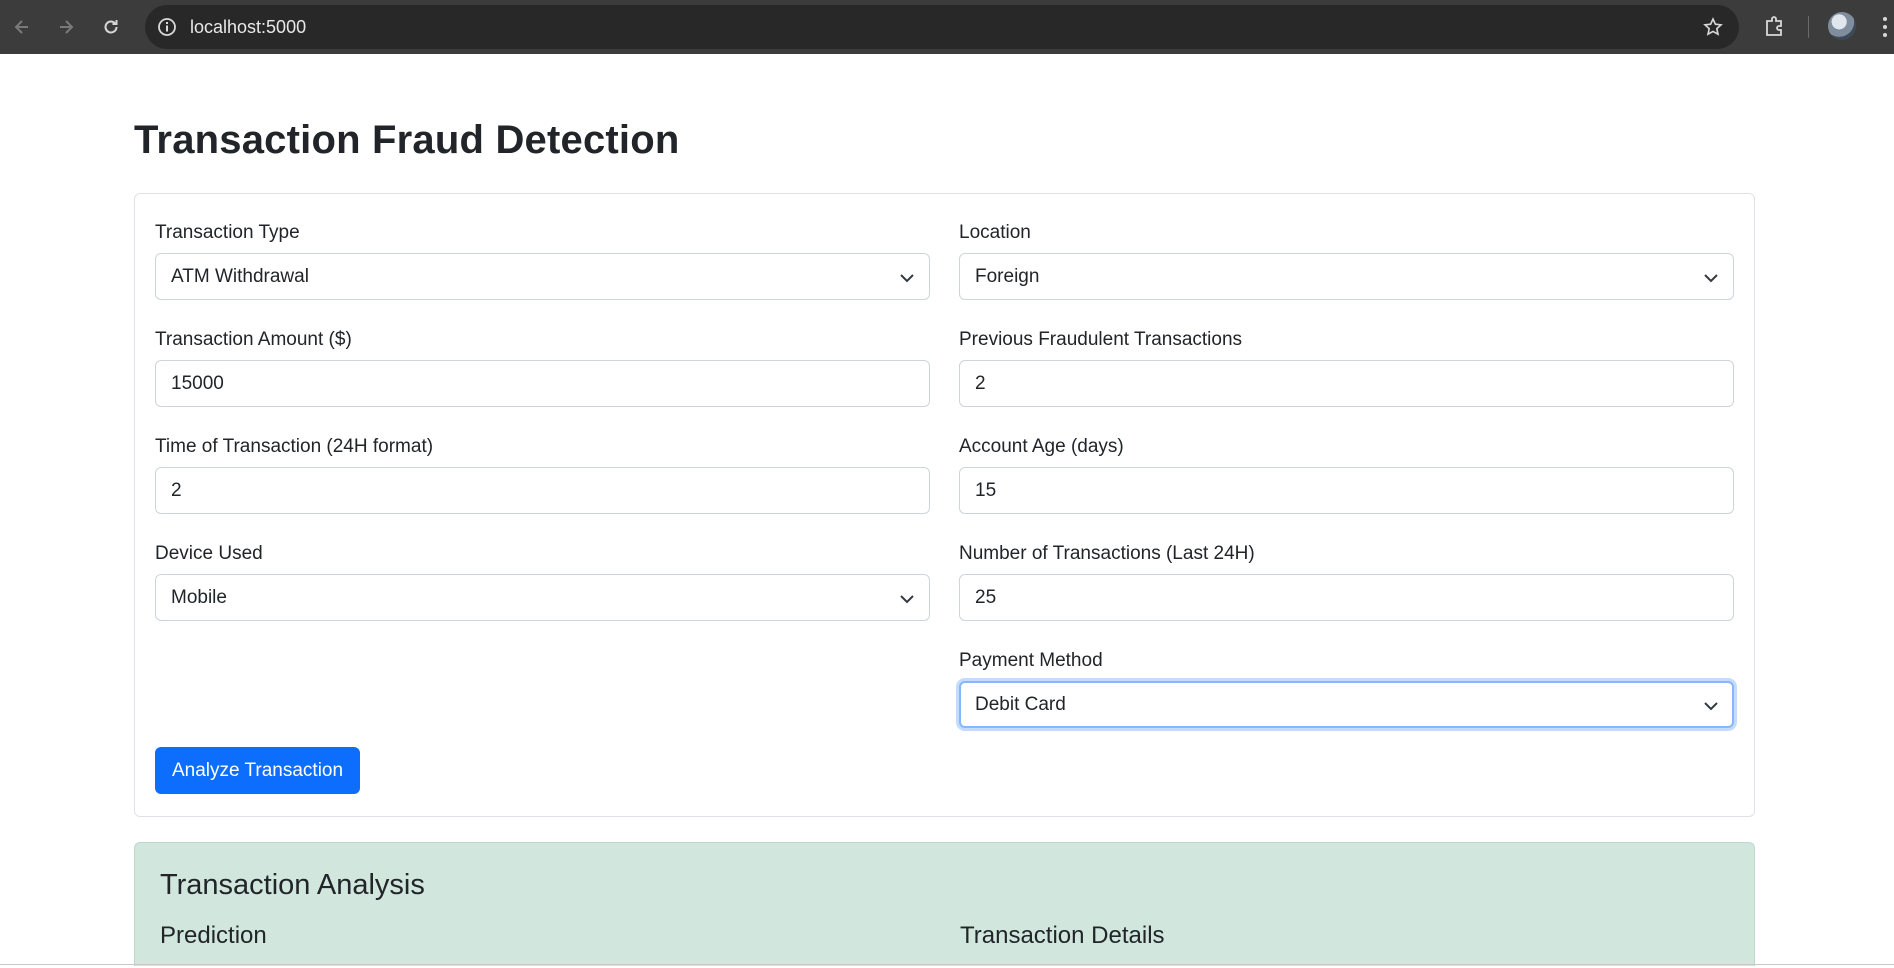 The width and height of the screenshot is (1894, 968). Describe the element at coordinates (257, 770) in the screenshot. I see `analyze-transaction-button: Analyze Transaction` at that location.